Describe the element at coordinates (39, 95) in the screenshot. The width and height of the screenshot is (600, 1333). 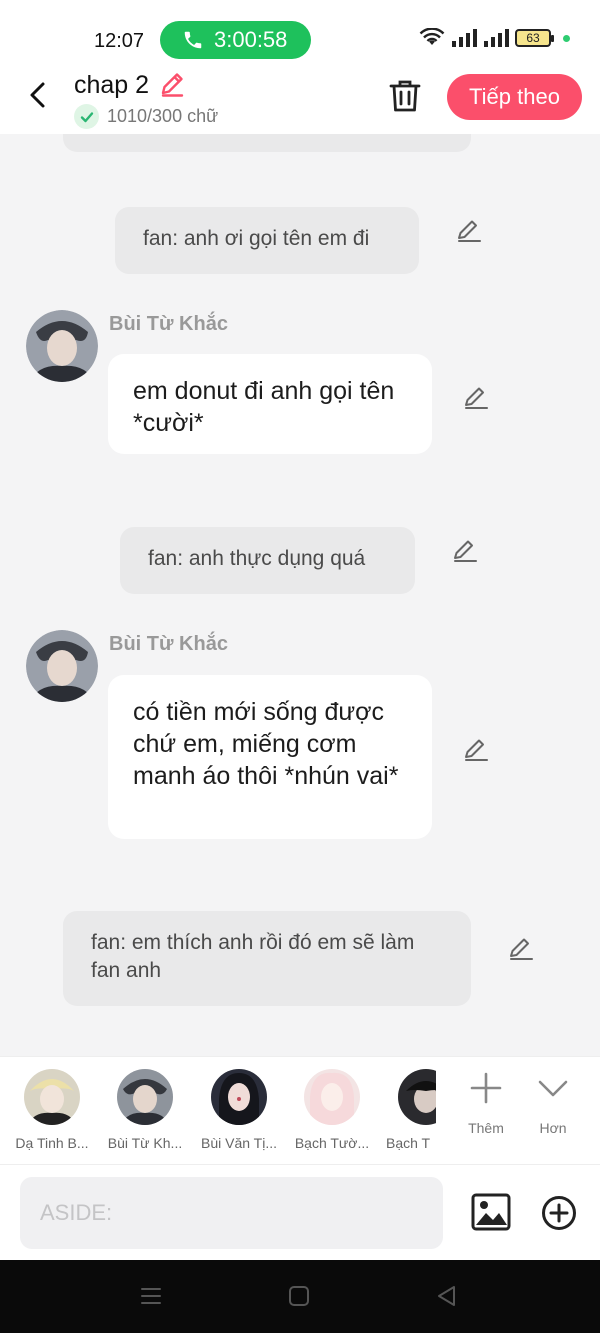
I see `back-arrow-icon` at that location.